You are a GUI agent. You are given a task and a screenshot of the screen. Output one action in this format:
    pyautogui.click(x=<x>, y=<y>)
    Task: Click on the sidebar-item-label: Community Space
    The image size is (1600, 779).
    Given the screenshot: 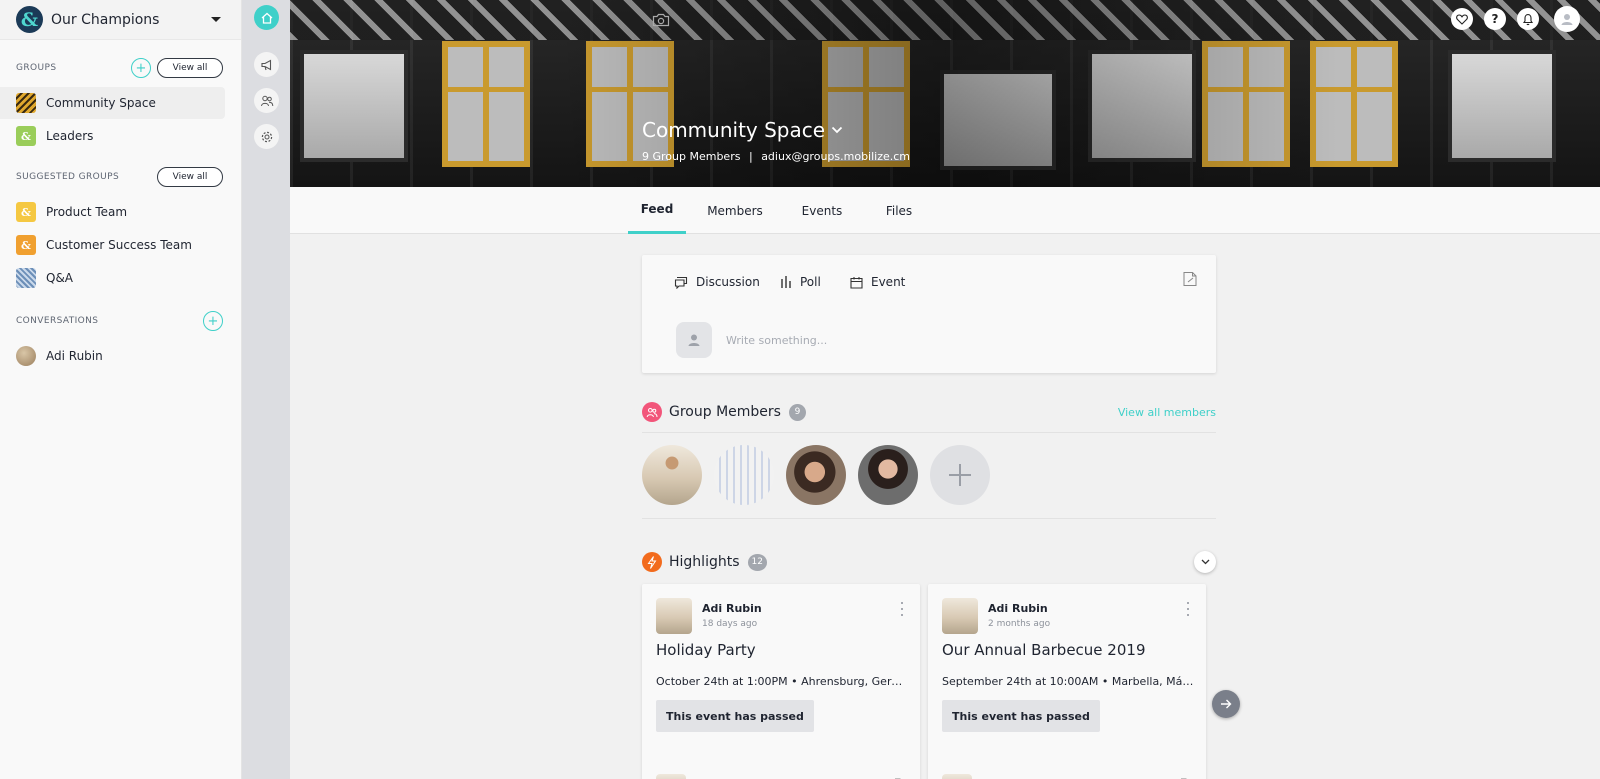 What is the action you would take?
    pyautogui.click(x=101, y=103)
    